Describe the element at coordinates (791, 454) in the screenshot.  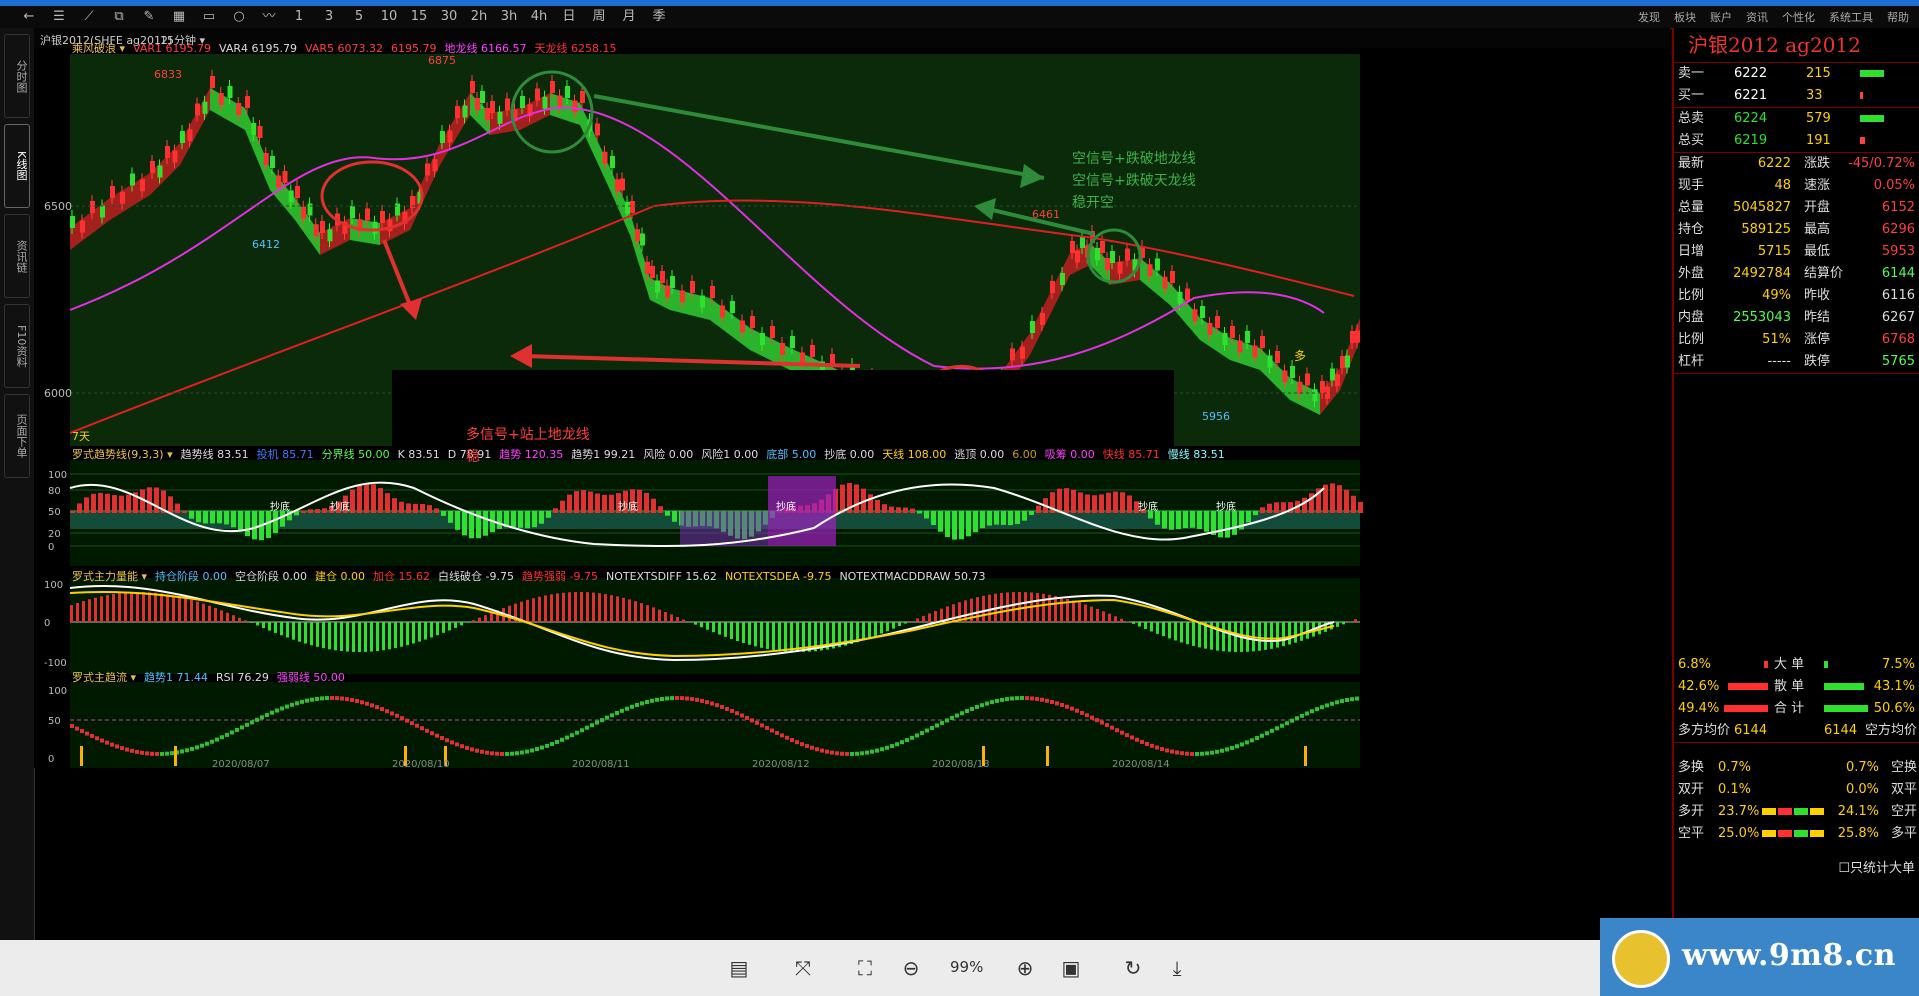
I see `legend-value: 底部 5.00` at that location.